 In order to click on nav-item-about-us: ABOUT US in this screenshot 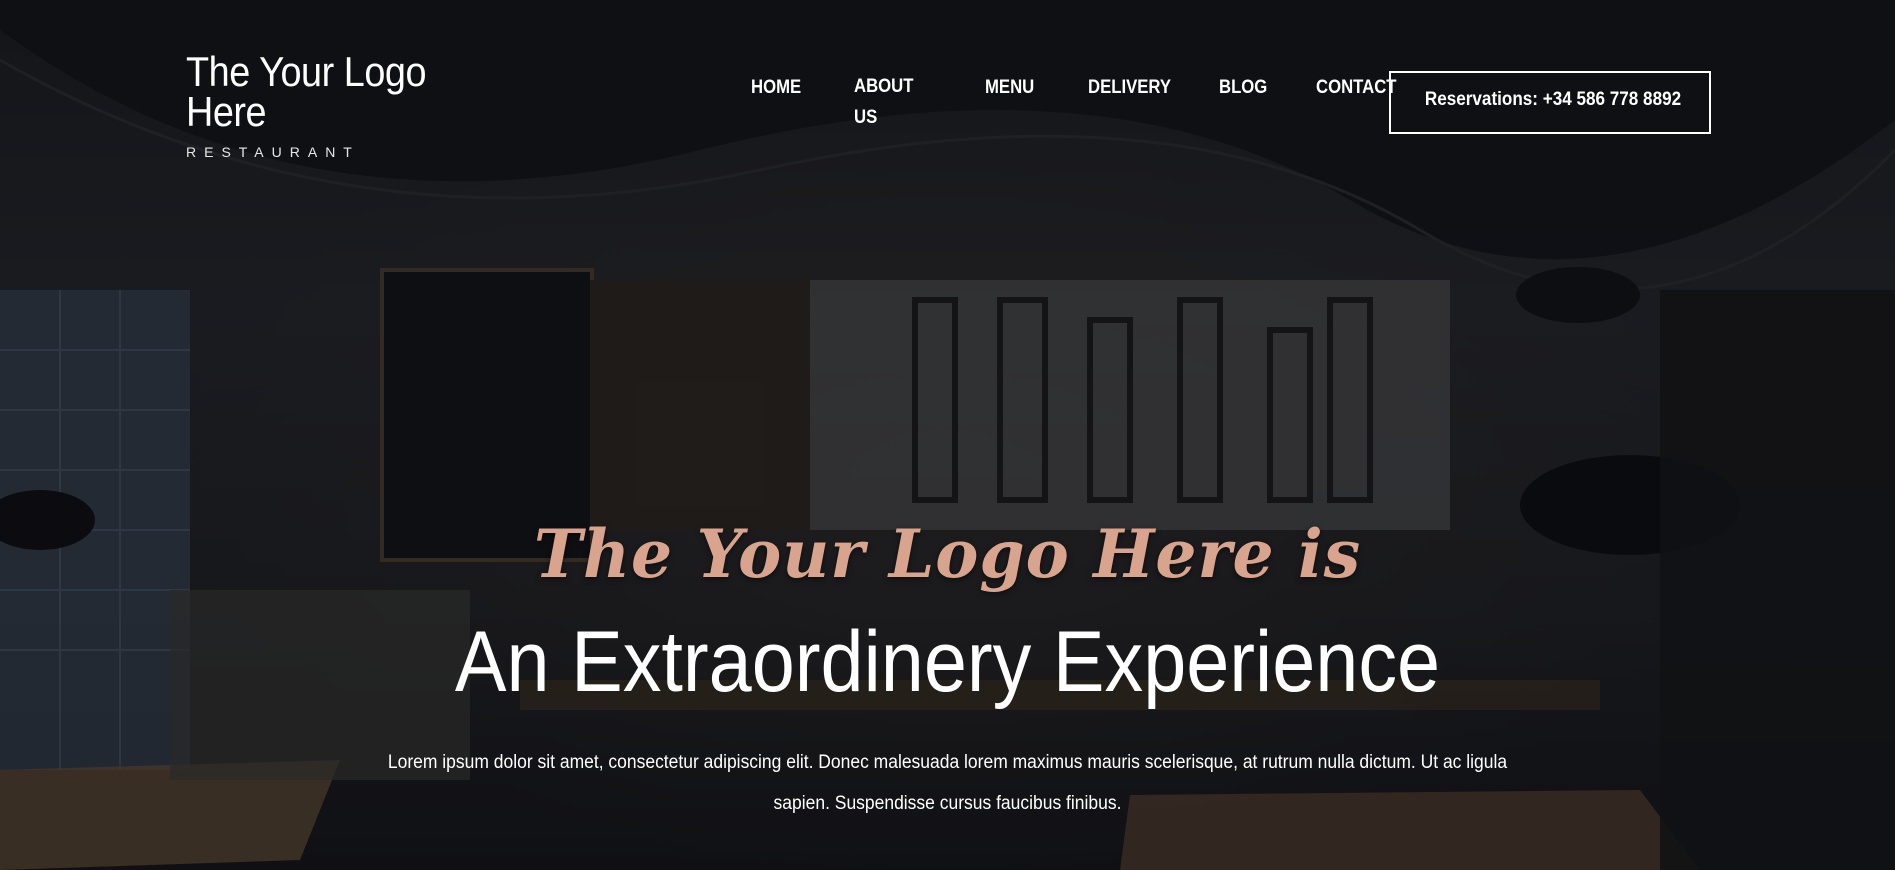, I will do `click(883, 102)`.